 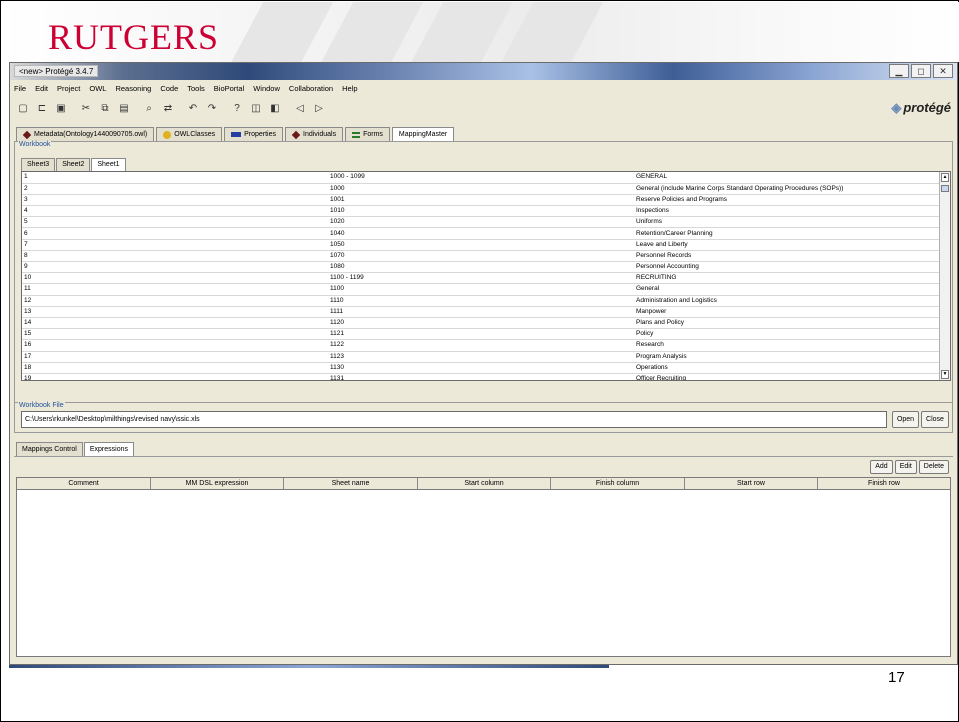 What do you see at coordinates (481, 376) in the screenshot?
I see `table-row: 19 1131 Officer Recruiting` at bounding box center [481, 376].